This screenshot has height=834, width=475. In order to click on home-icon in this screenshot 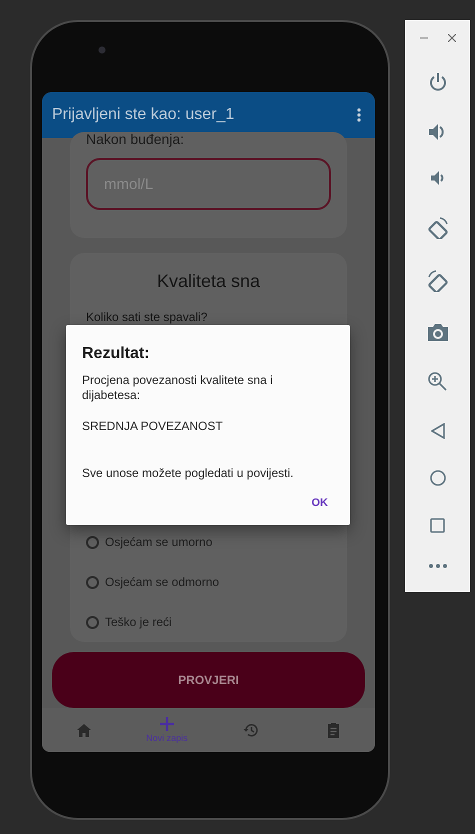, I will do `click(83, 730)`.